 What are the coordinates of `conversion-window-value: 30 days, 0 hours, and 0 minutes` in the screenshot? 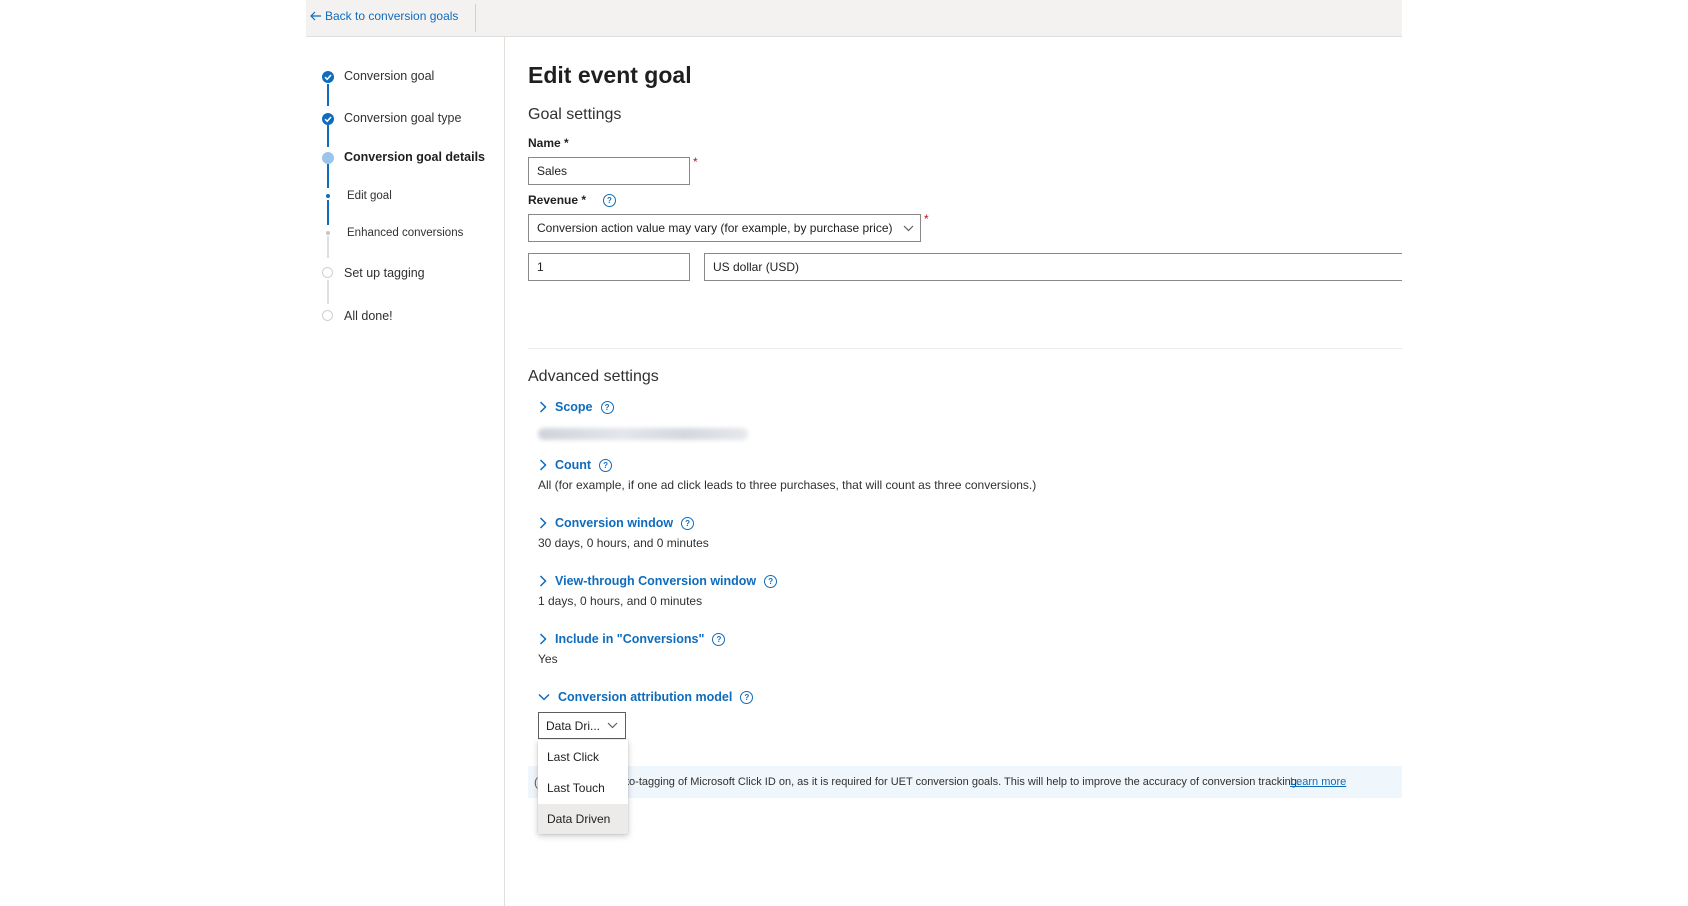 It's located at (623, 543).